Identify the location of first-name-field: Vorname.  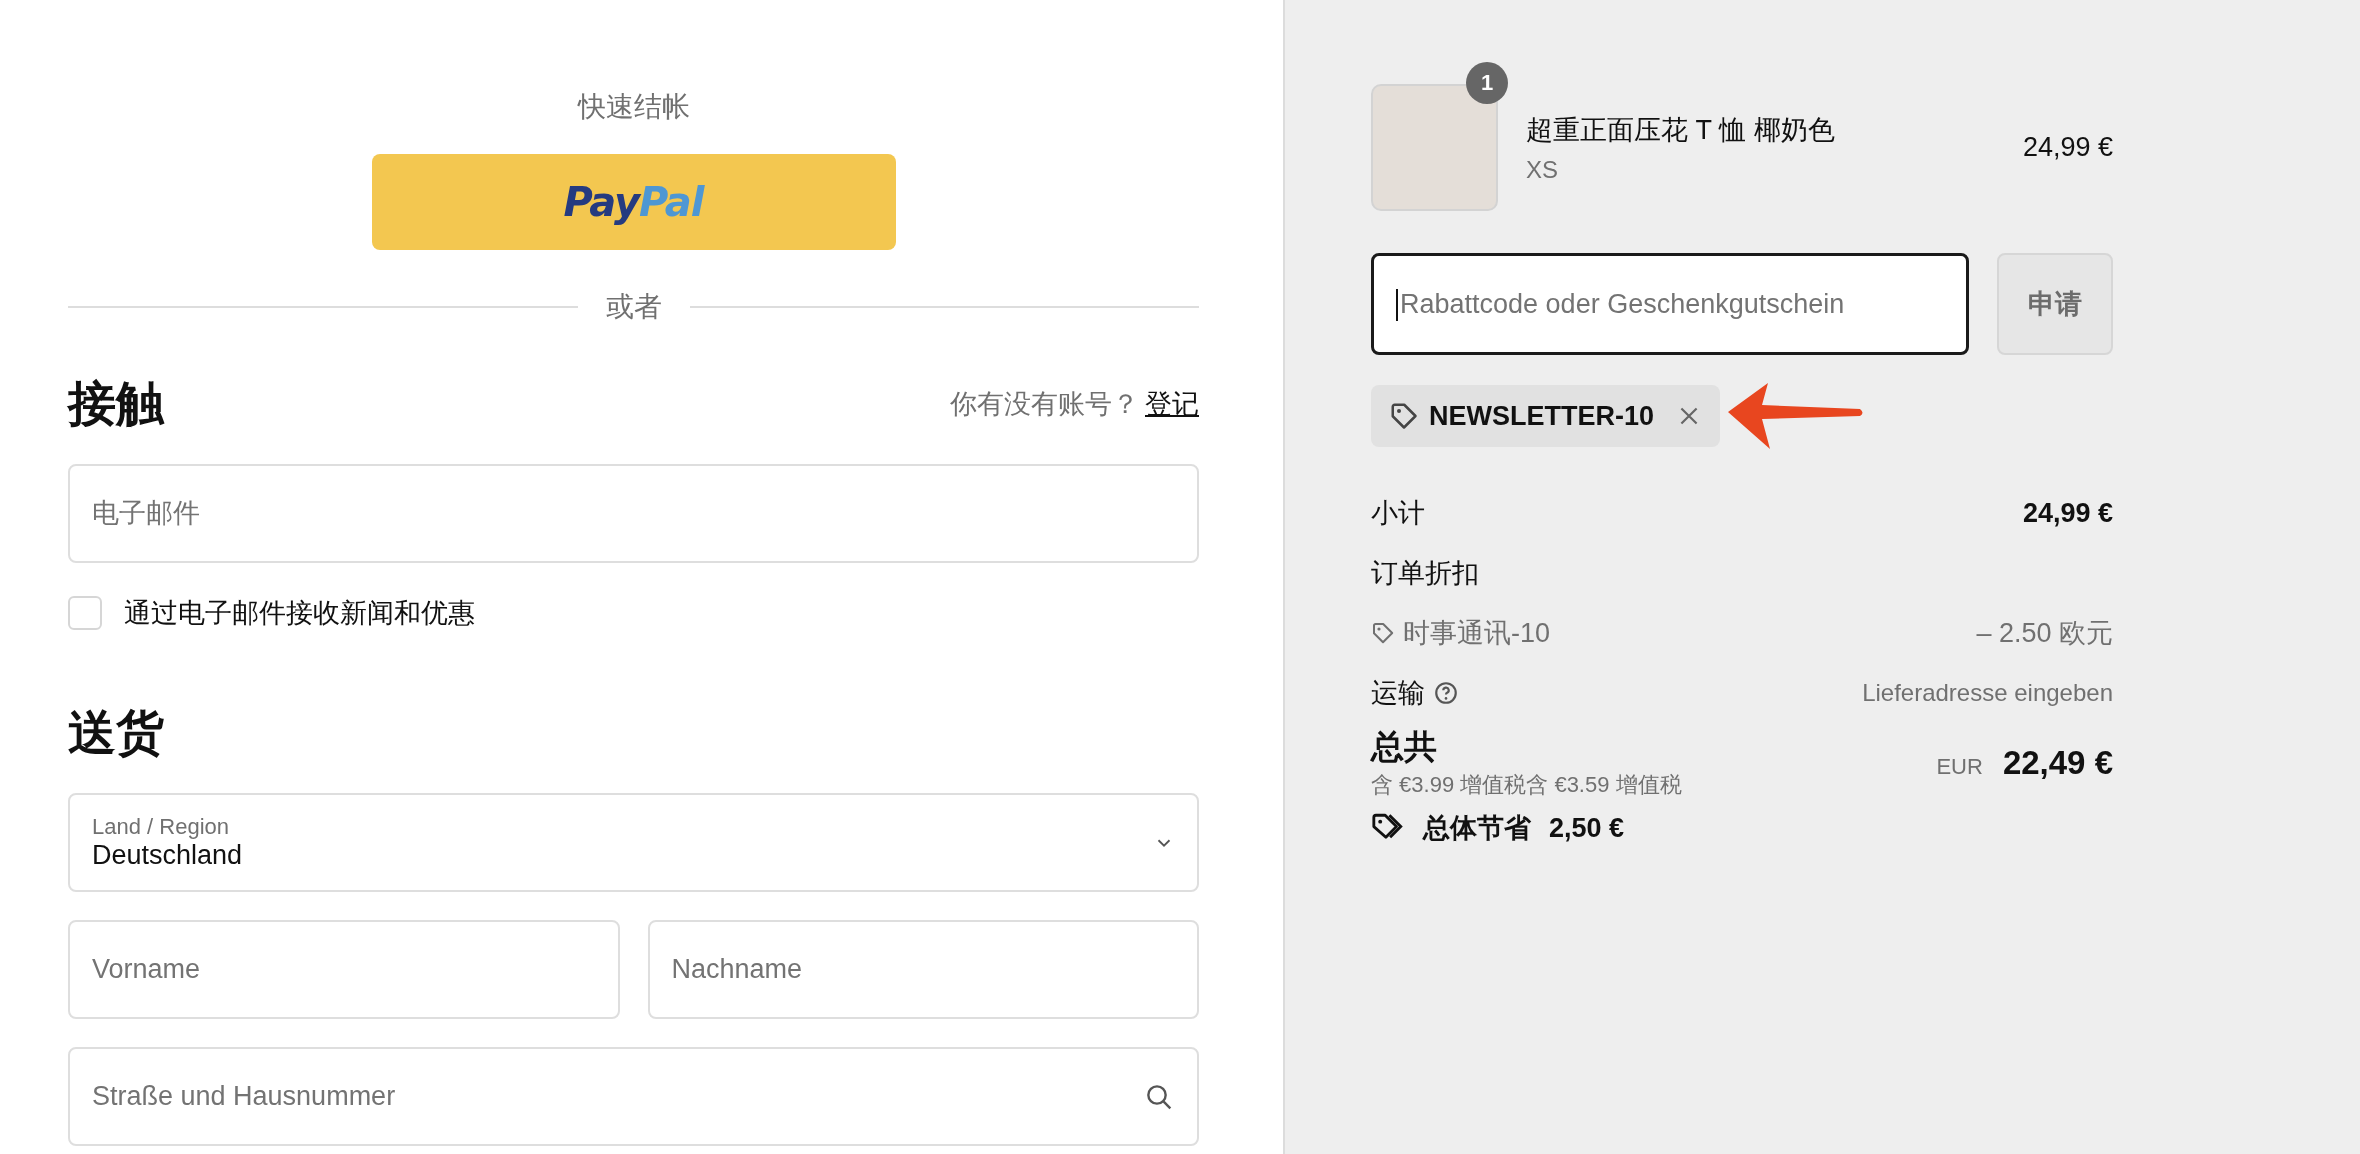
(344, 969).